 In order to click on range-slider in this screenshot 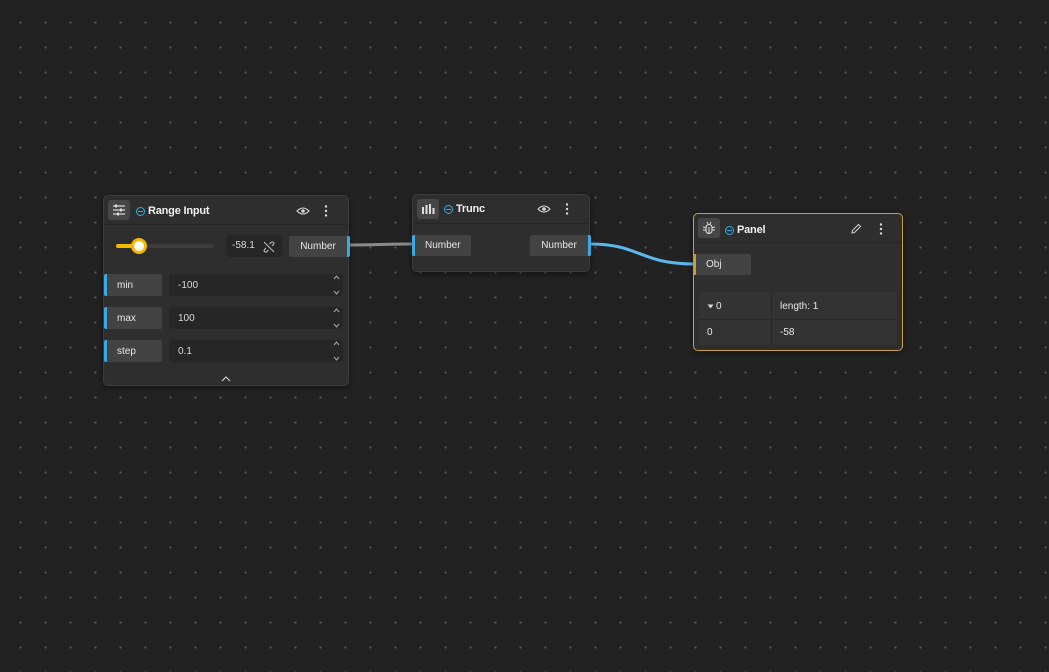, I will do `click(165, 246)`.